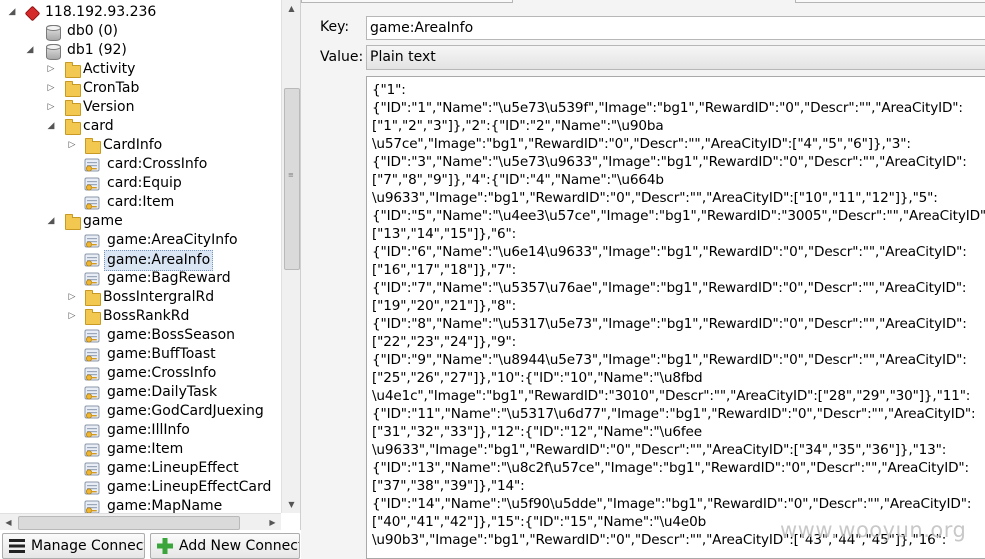 The image size is (985, 559). What do you see at coordinates (292, 179) in the screenshot?
I see `scroll-thumb: ≡` at bounding box center [292, 179].